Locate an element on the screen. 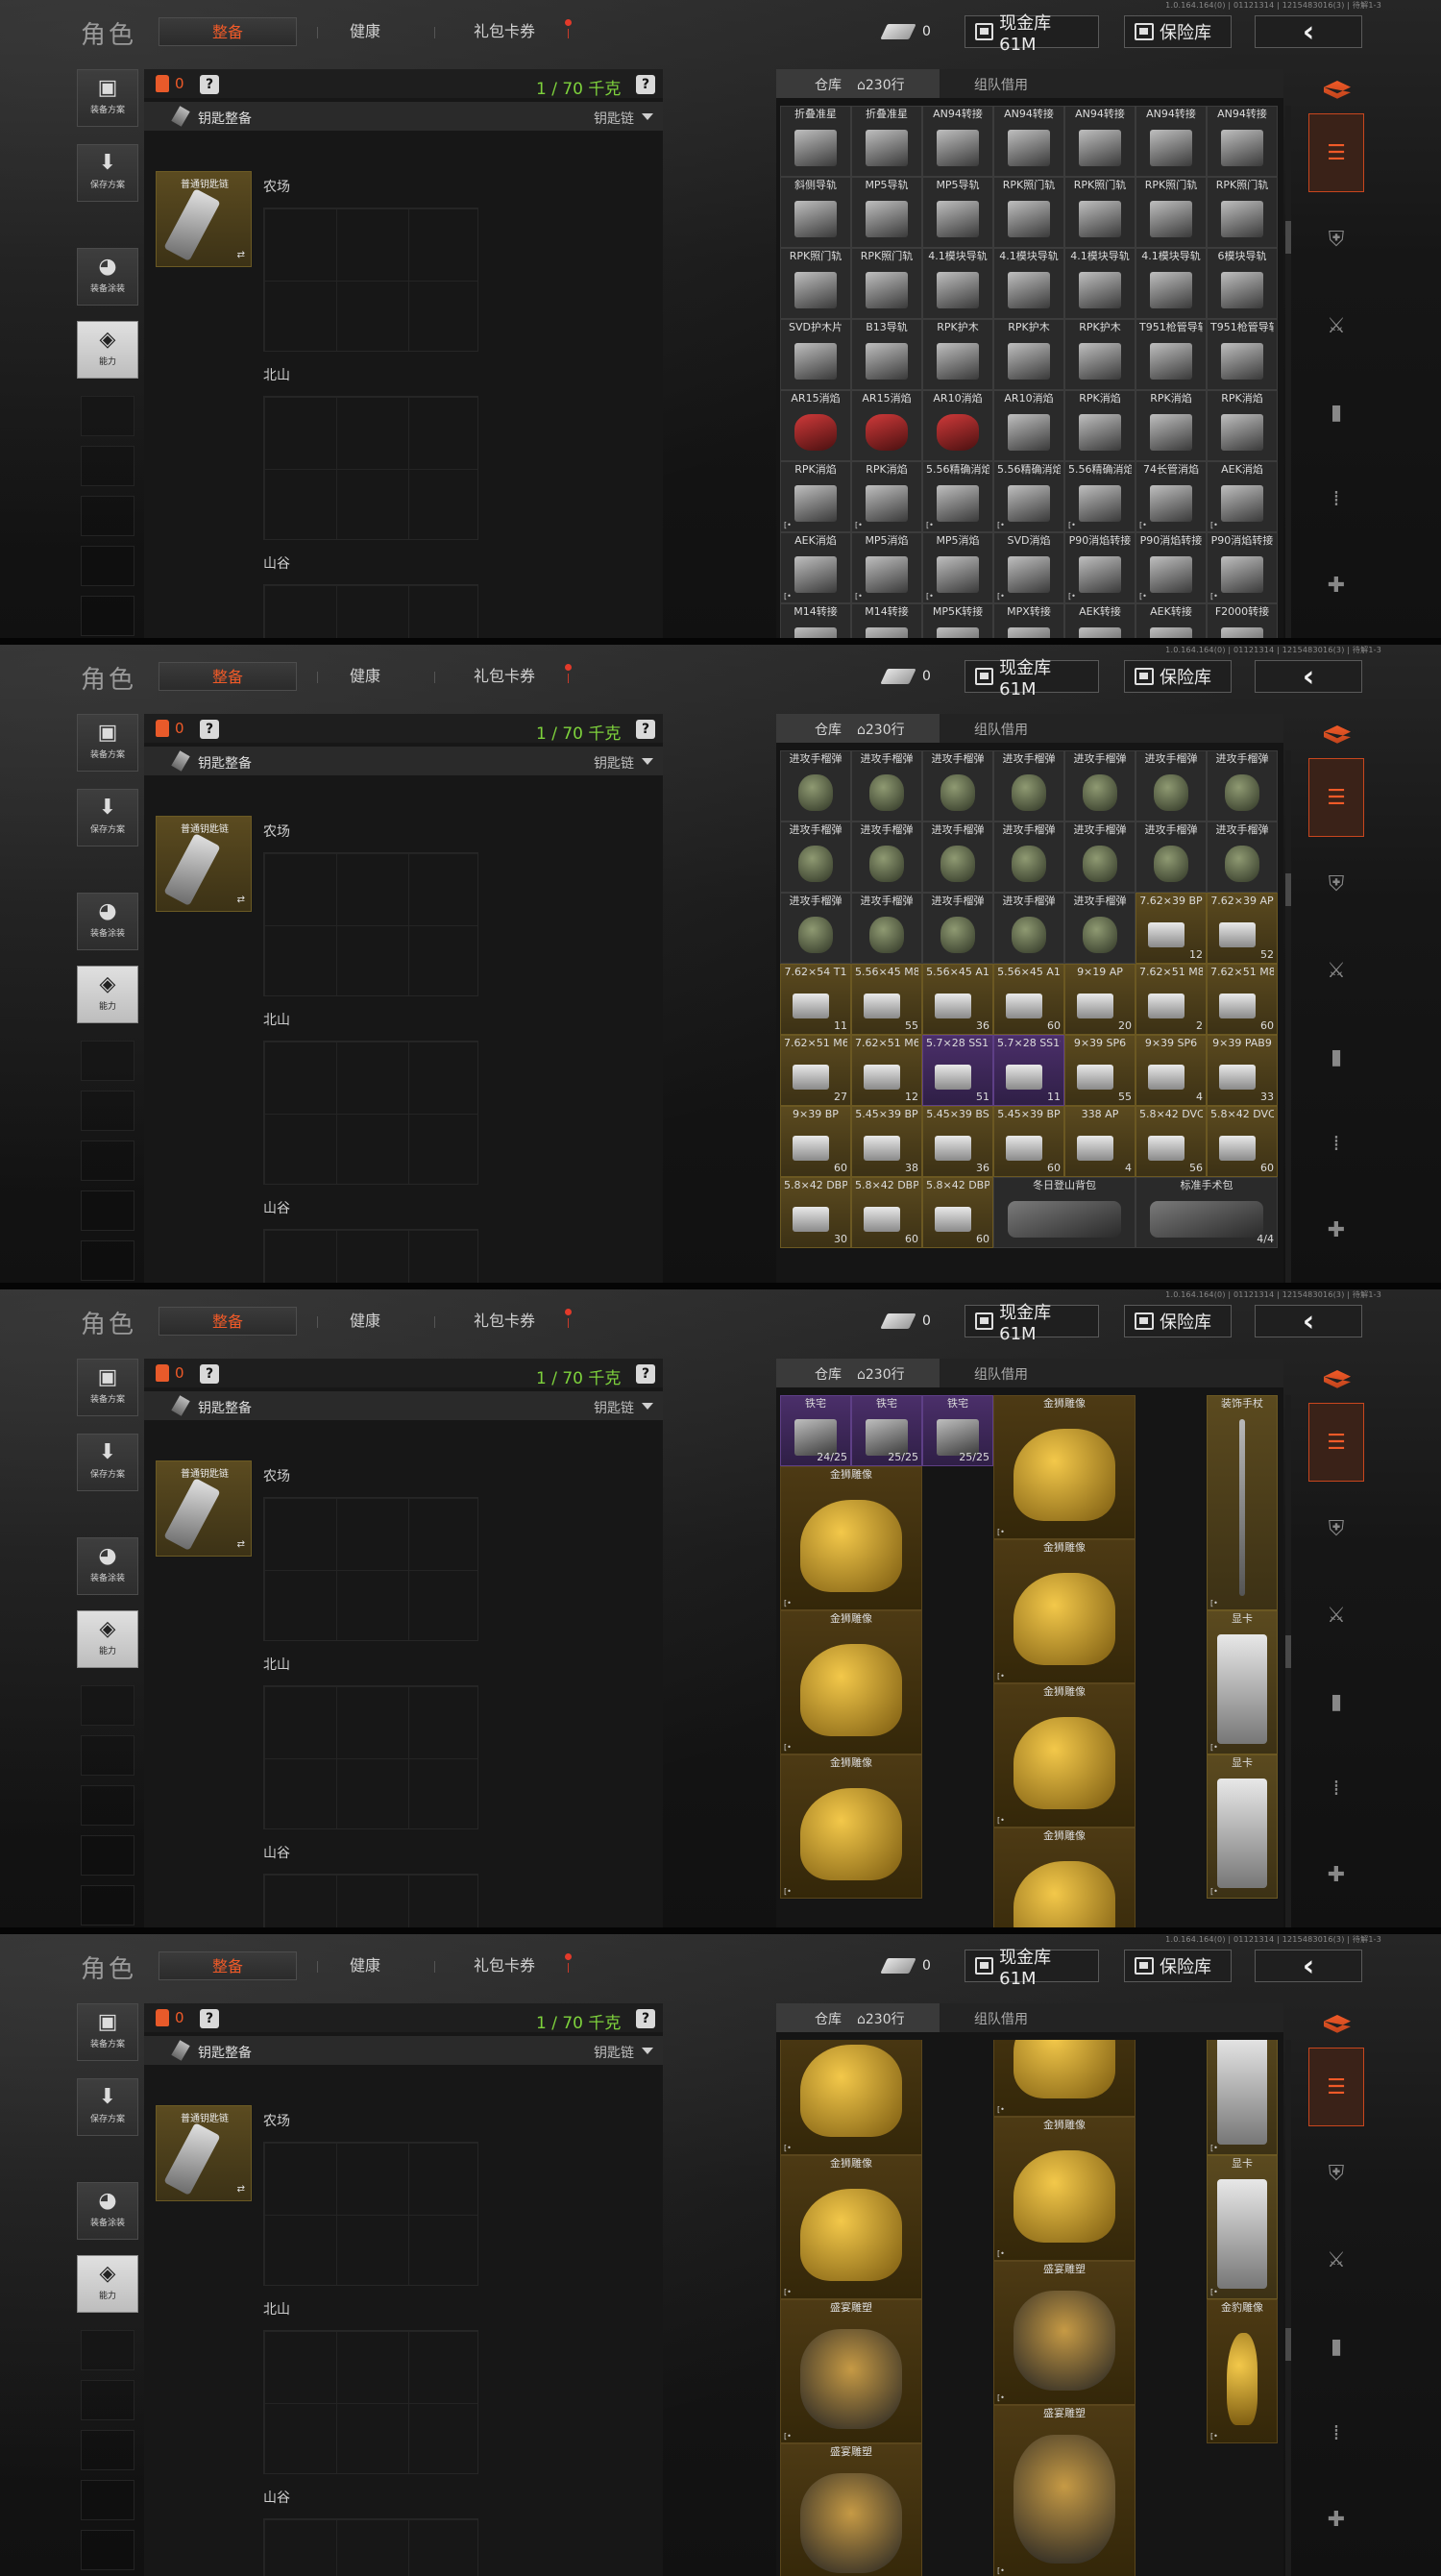 The image size is (1441, 2576). inventory-item: AR10消焰 is located at coordinates (957, 425).